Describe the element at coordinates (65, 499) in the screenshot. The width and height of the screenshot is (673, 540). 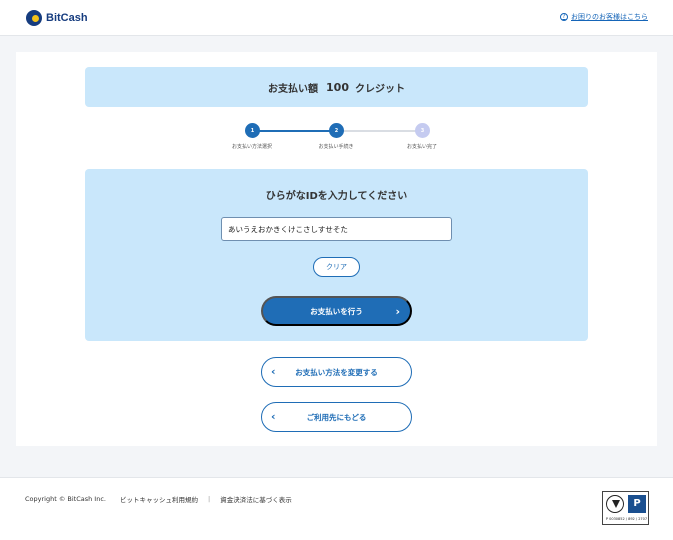
I see `copyright: Copyright © BitCash Inc.` at that location.